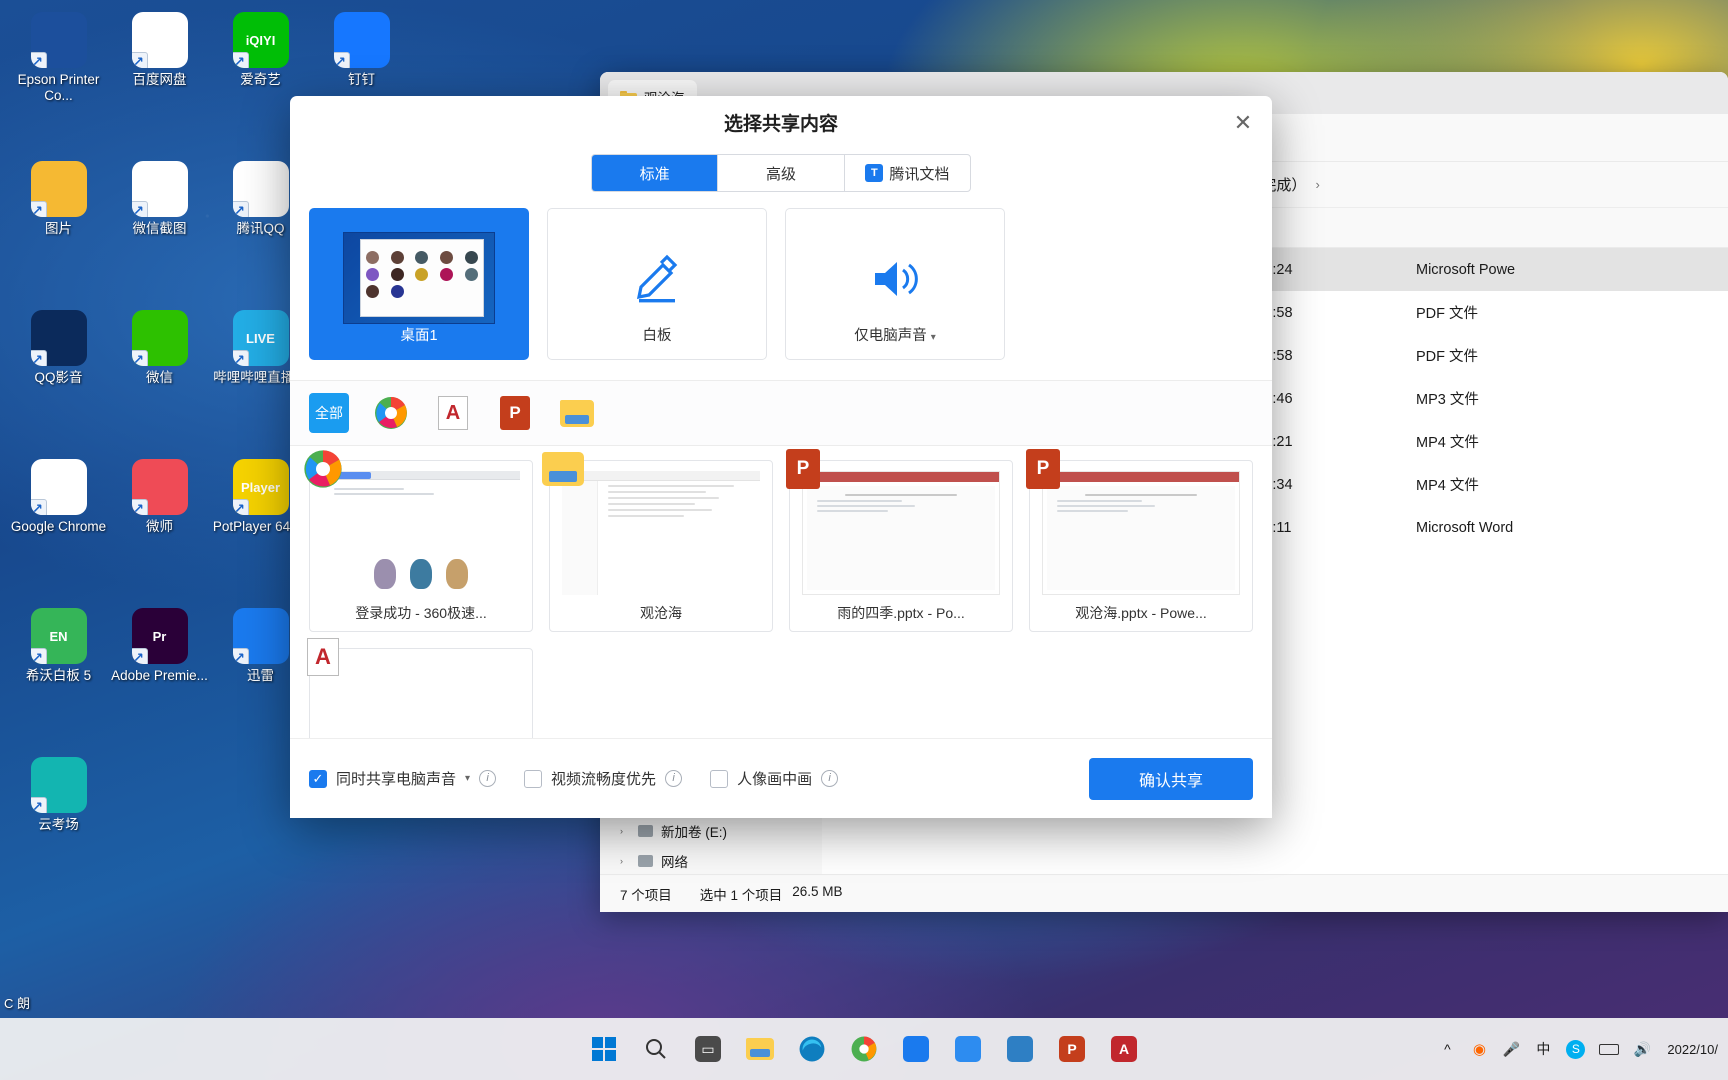 Image resolution: width=1728 pixels, height=1080 pixels. I want to click on taskbar-photos-icon, so click(968, 1049).